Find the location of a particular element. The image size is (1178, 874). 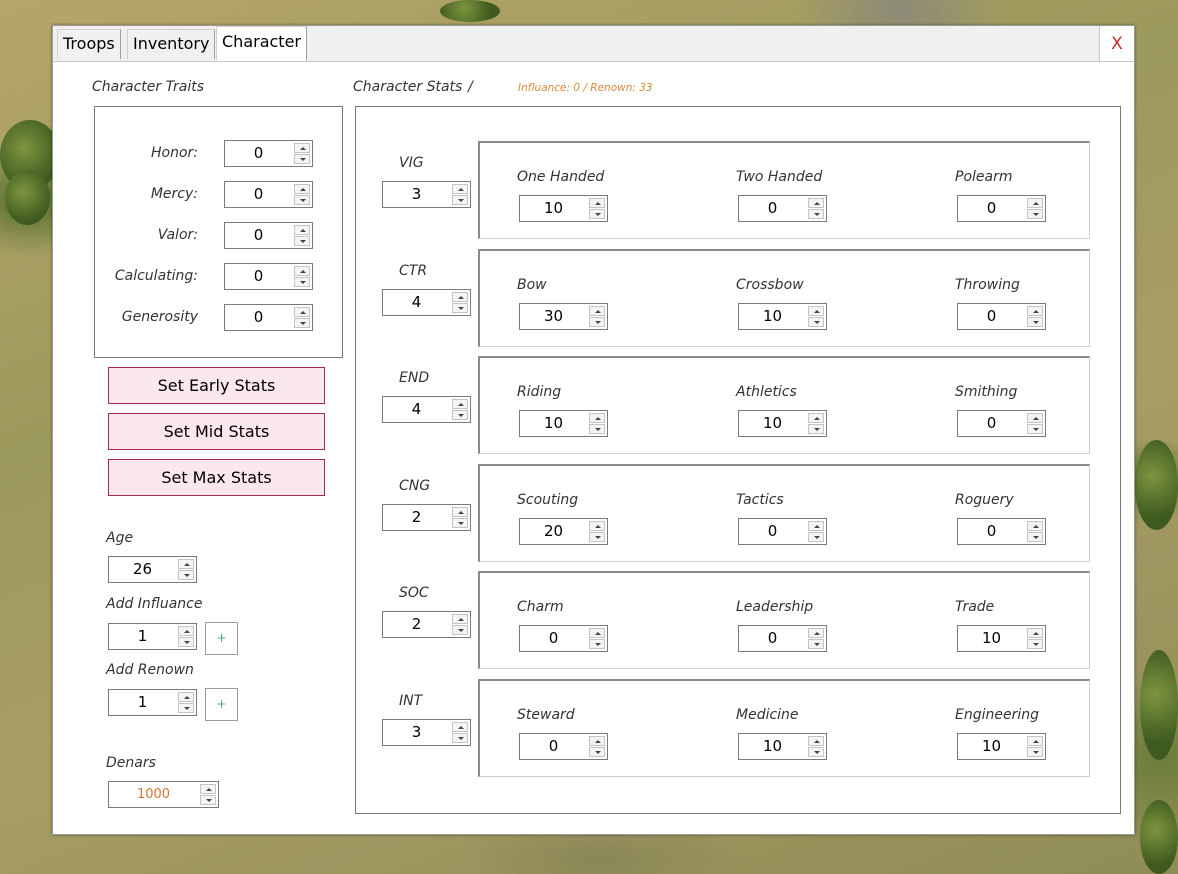

tab-inventory: Inventory is located at coordinates (171, 44).